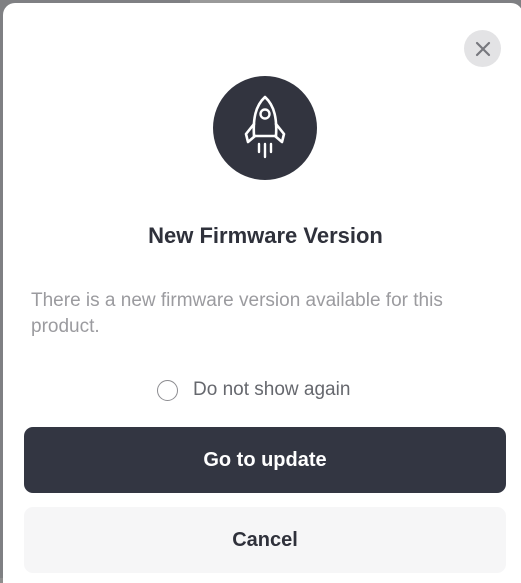 The height and width of the screenshot is (583, 521). I want to click on do-not-show-again-radio, so click(167, 390).